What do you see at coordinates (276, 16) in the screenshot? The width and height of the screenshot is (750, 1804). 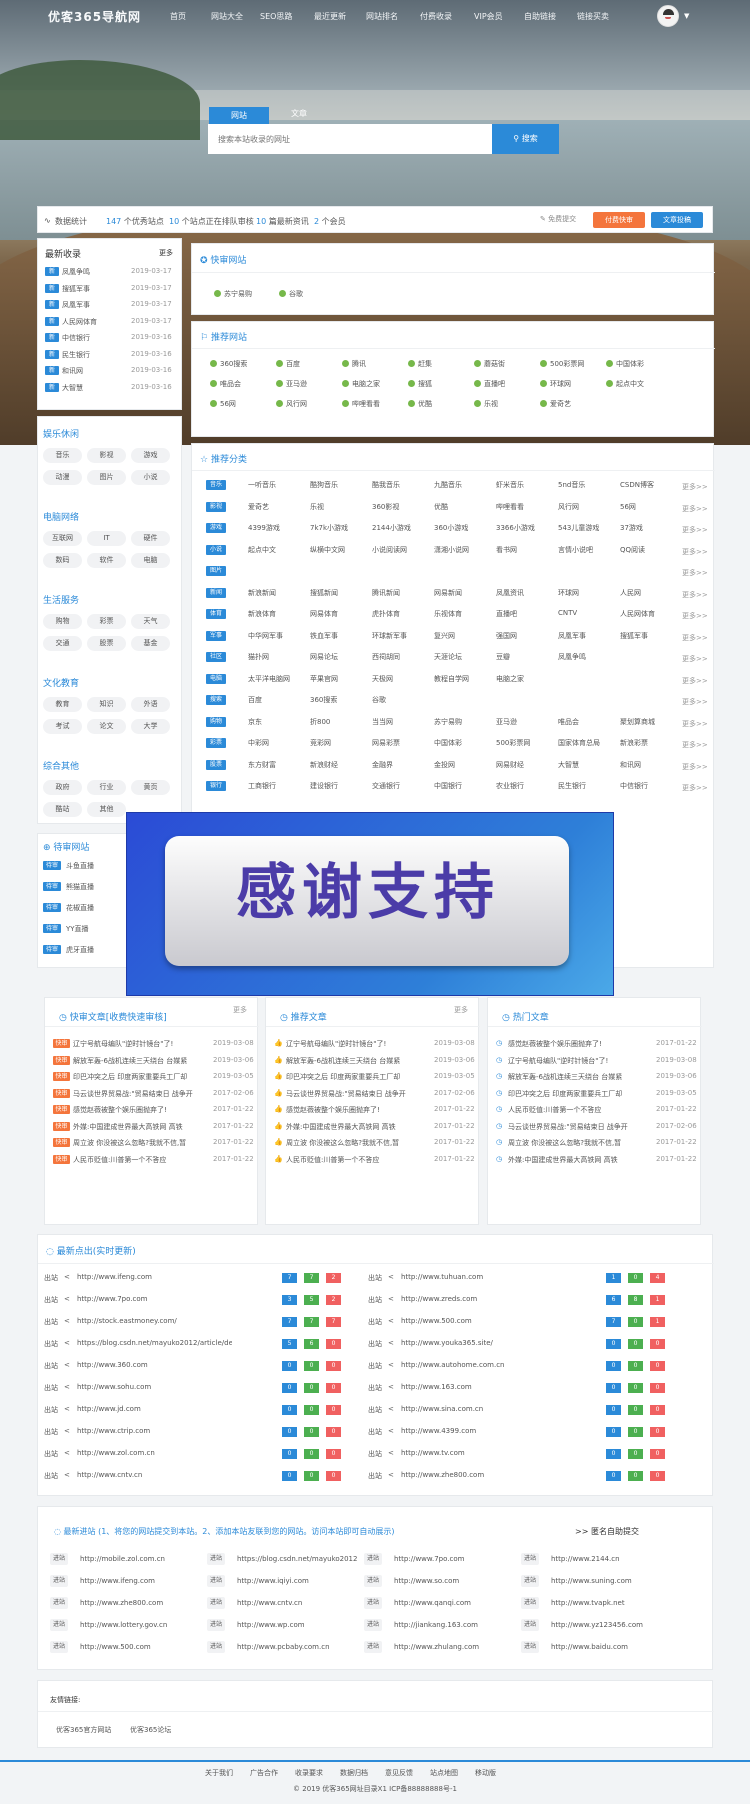 I see `nav-item: SEO思路` at bounding box center [276, 16].